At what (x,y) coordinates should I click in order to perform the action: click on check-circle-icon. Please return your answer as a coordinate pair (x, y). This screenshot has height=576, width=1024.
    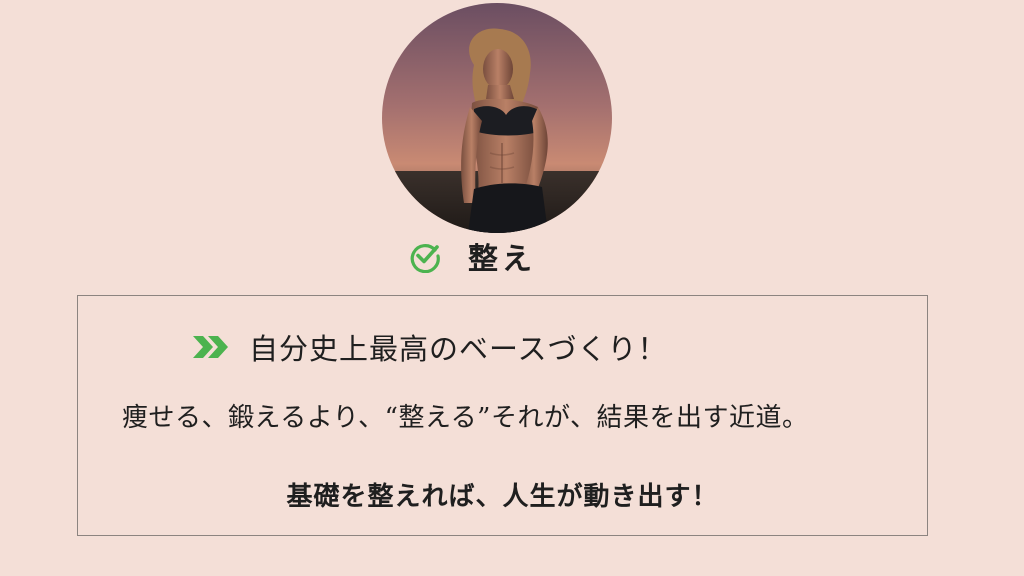
    Looking at the image, I should click on (425, 256).